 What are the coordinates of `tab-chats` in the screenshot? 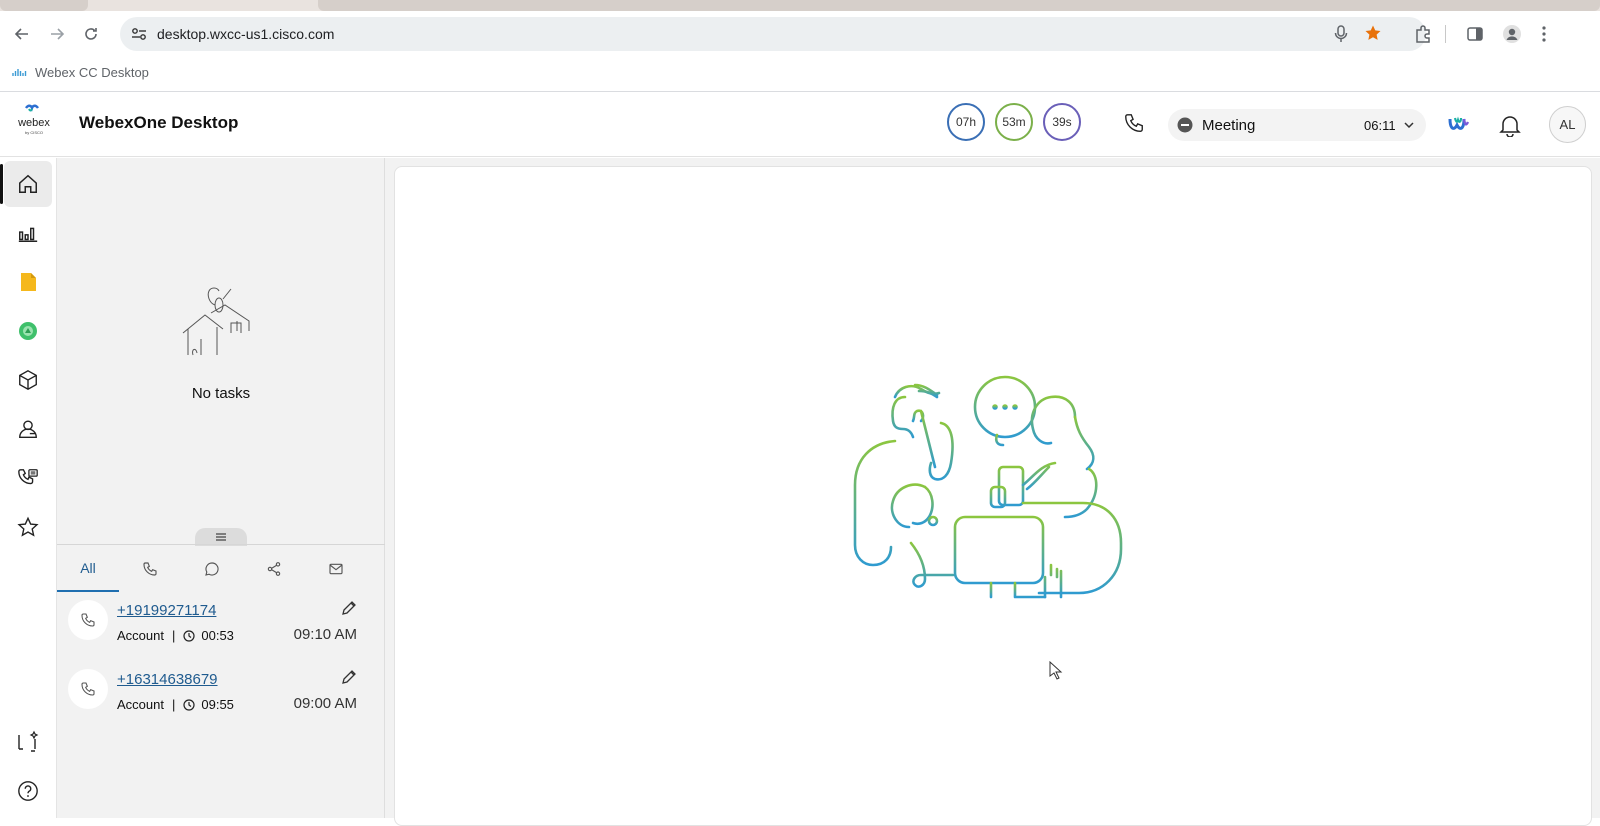 It's located at (212, 568).